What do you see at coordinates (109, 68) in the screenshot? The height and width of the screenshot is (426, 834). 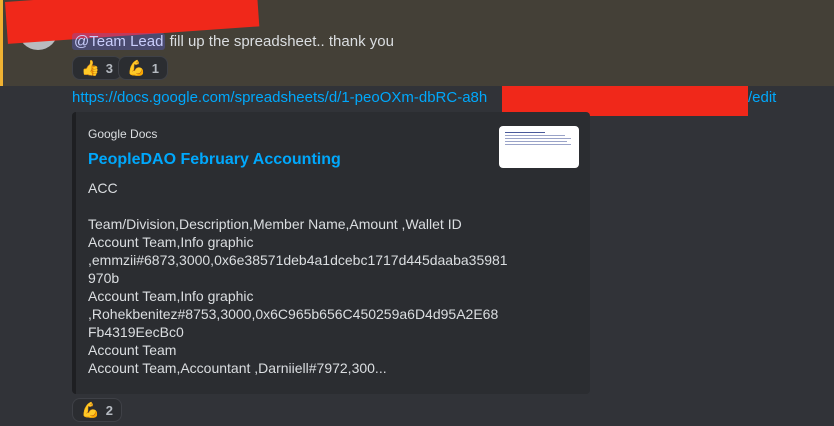 I see `reaction-count: 3` at bounding box center [109, 68].